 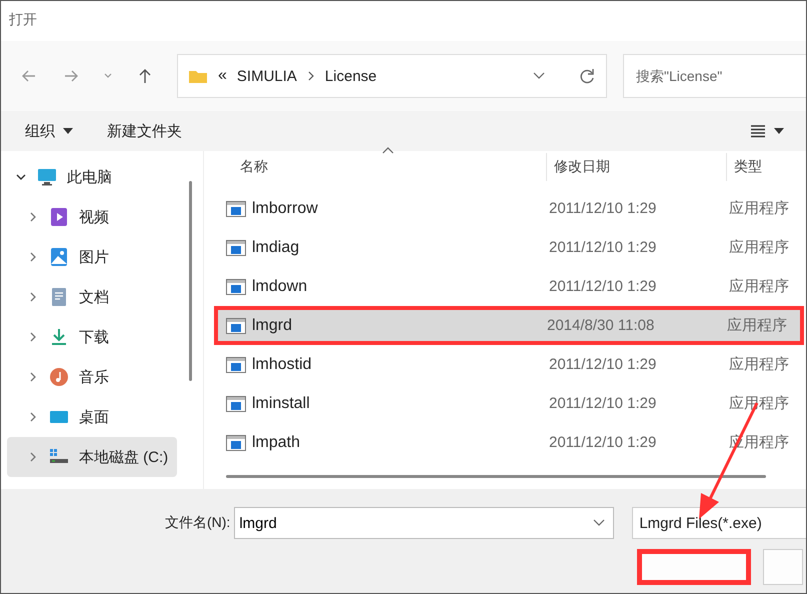 I want to click on sidebar-item: 图片, so click(x=89, y=257).